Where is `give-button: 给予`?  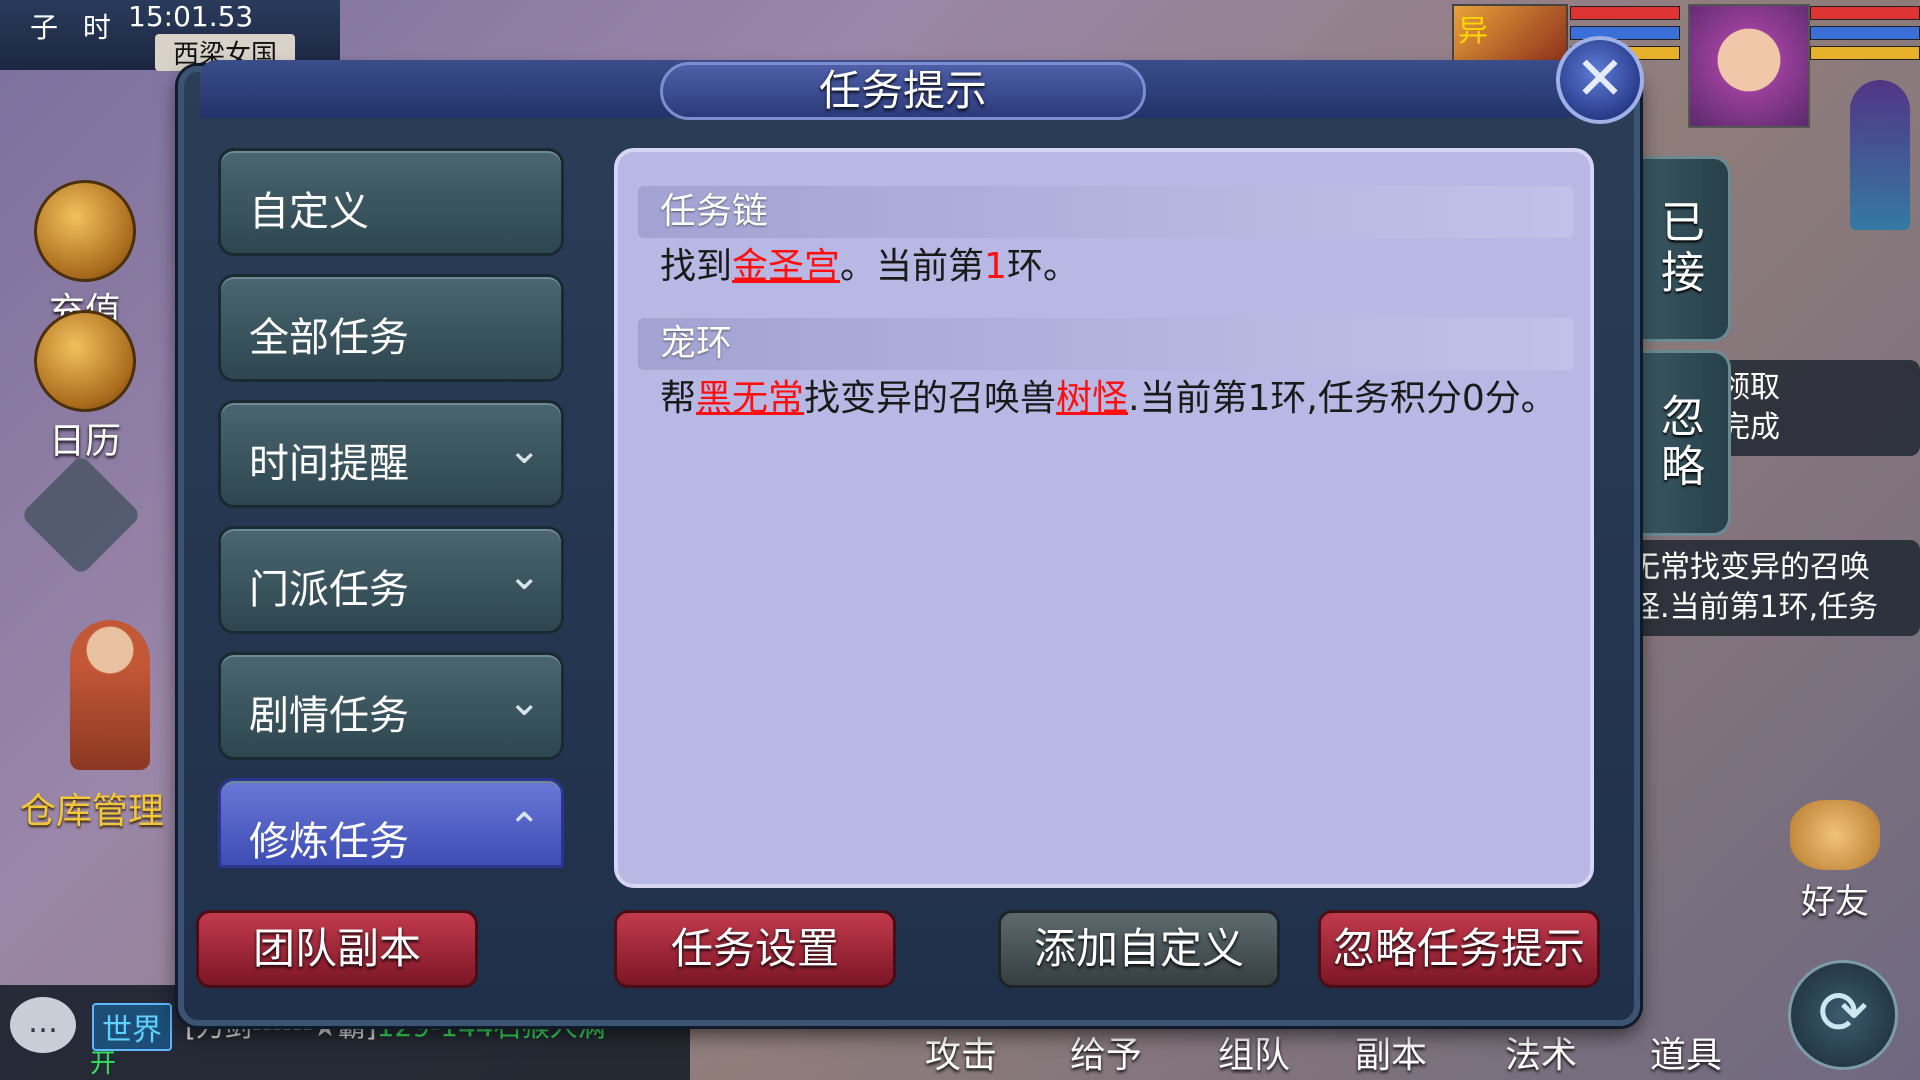
give-button: 给予 is located at coordinates (1106, 1052).